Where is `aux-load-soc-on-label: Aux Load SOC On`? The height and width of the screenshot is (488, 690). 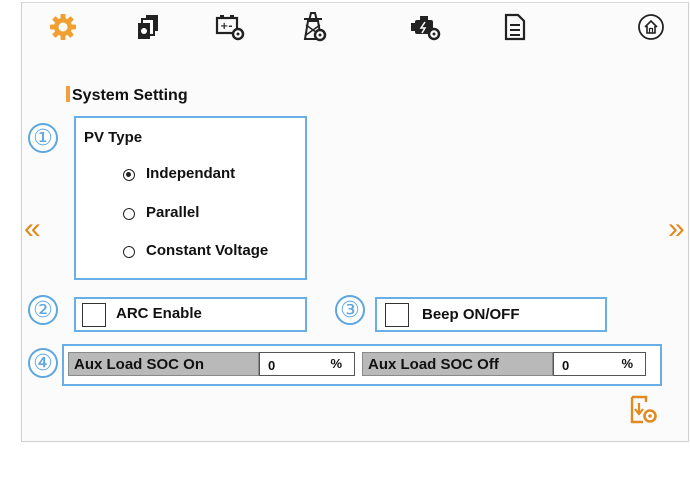
aux-load-soc-on-label: Aux Load SOC On is located at coordinates (163, 364).